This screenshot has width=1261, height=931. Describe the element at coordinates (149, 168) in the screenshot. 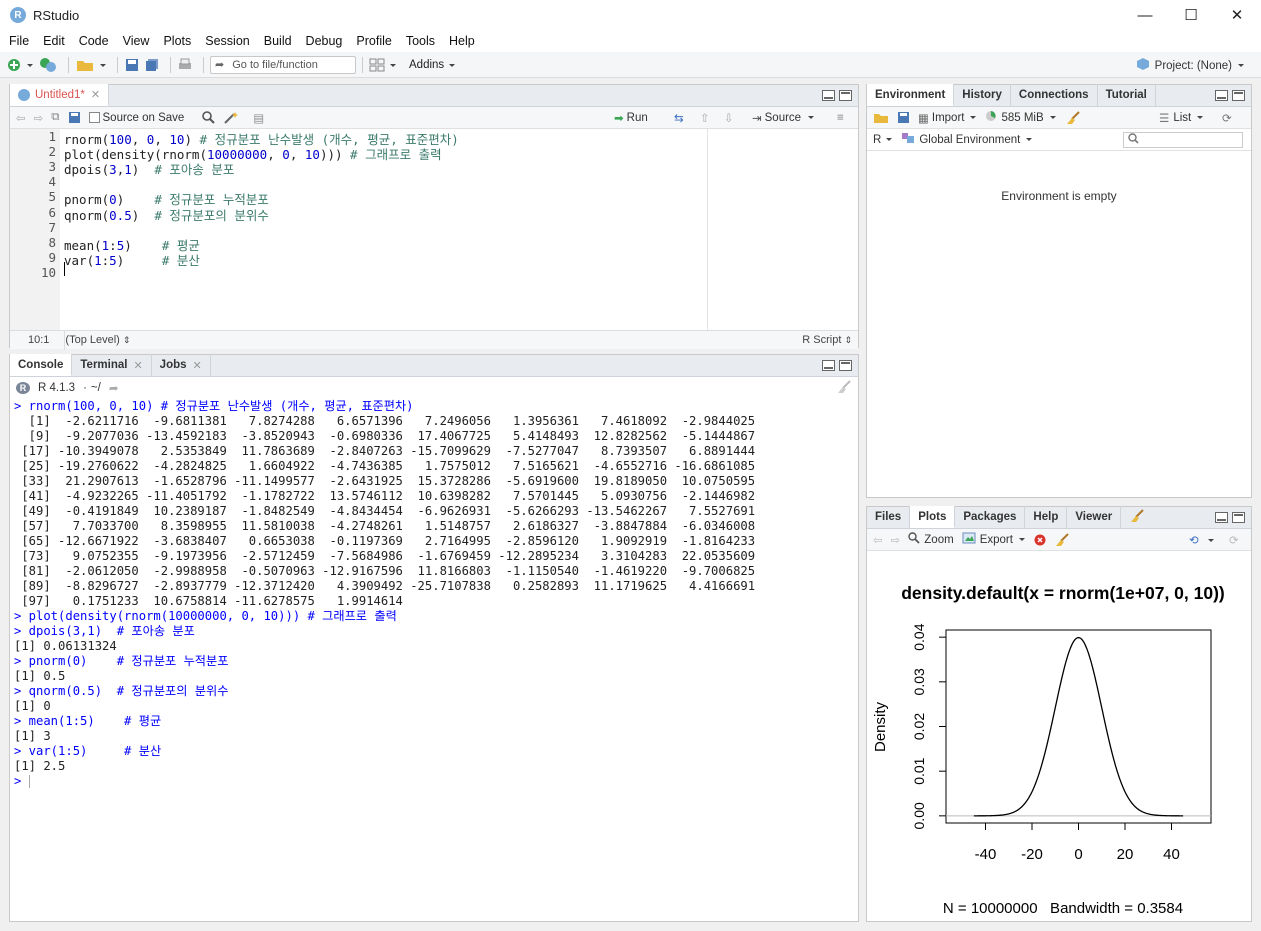

I see `code-line: dpois(3,1) # 포아송 분포` at that location.